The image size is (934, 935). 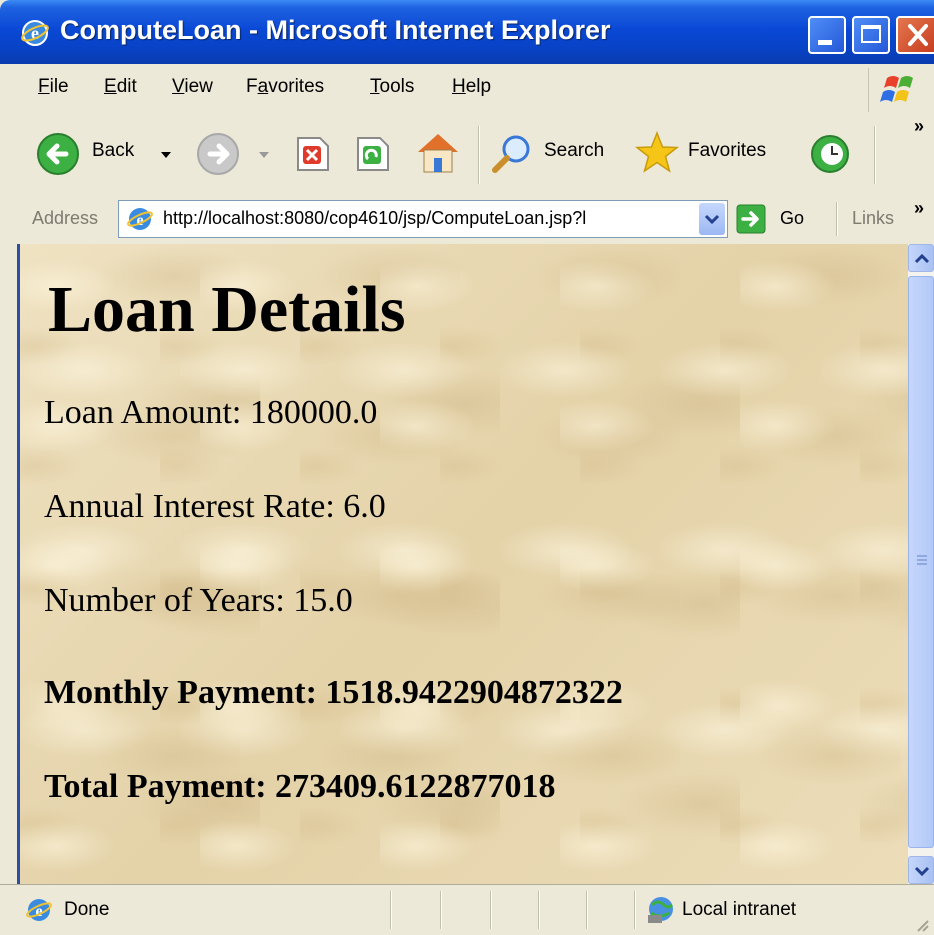 I want to click on vertical-scrollbar, so click(x=921, y=564).